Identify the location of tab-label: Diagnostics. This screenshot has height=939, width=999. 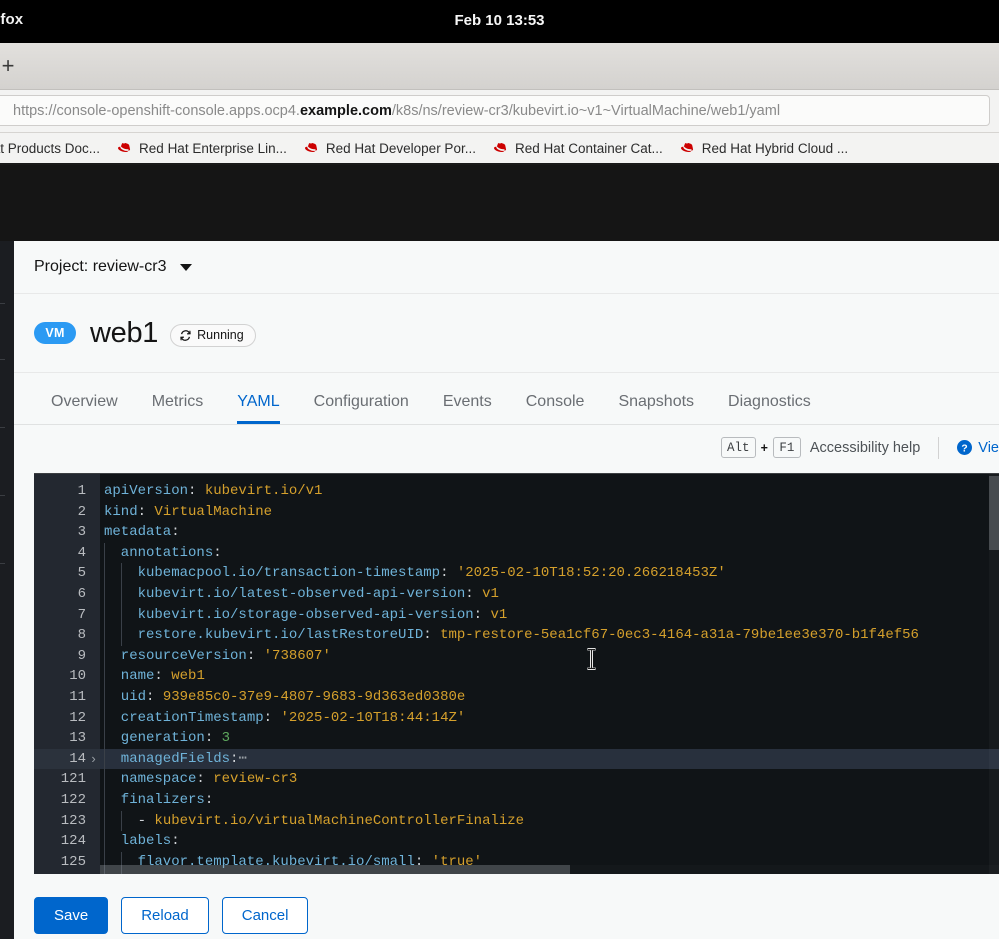
(769, 401).